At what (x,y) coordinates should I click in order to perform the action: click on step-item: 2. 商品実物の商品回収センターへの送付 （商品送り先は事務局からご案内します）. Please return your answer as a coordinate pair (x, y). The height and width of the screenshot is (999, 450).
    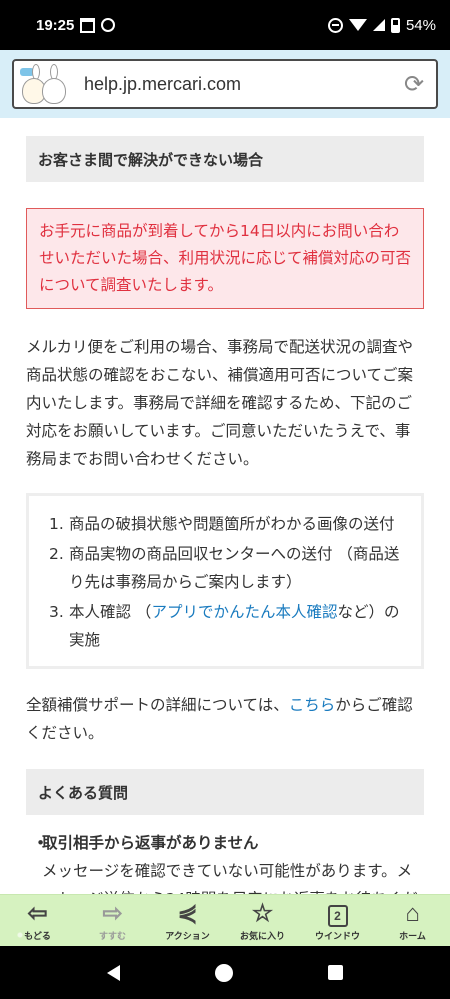
    Looking at the image, I should click on (227, 568).